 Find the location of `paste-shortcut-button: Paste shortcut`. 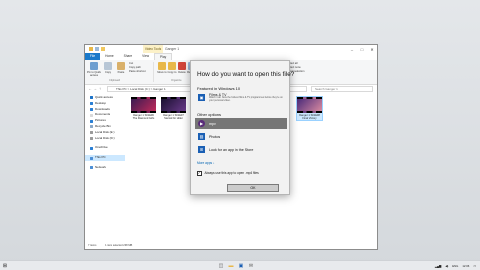

paste-shortcut-button: Paste shortcut is located at coordinates (137, 72).